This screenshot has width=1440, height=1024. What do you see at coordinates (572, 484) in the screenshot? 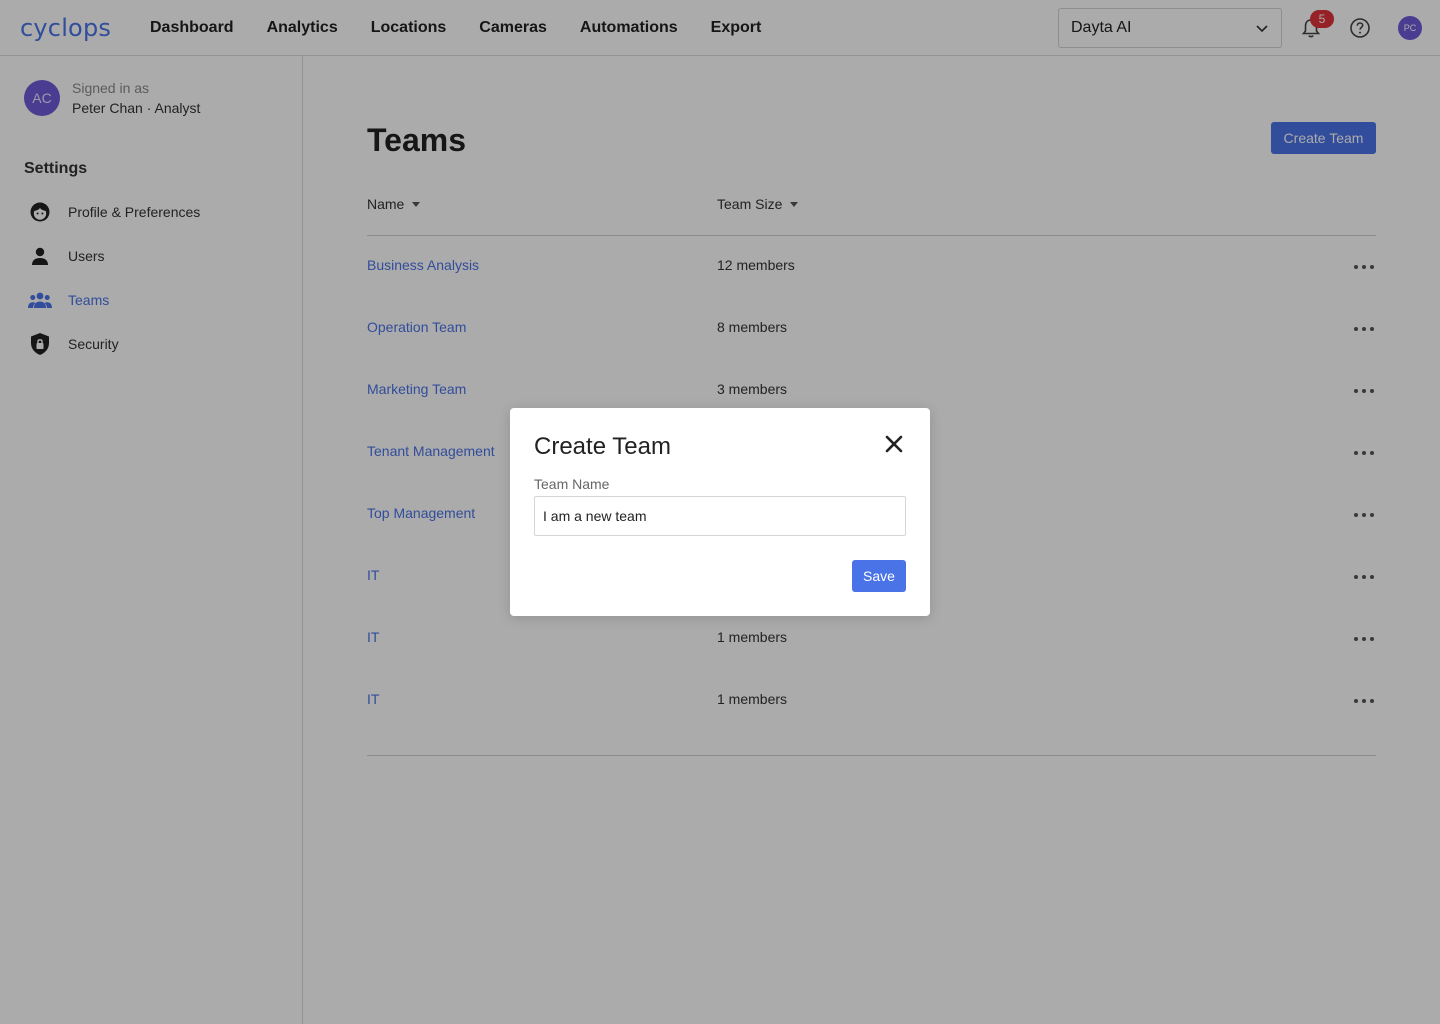
I see `team-name-label: Team Name` at bounding box center [572, 484].